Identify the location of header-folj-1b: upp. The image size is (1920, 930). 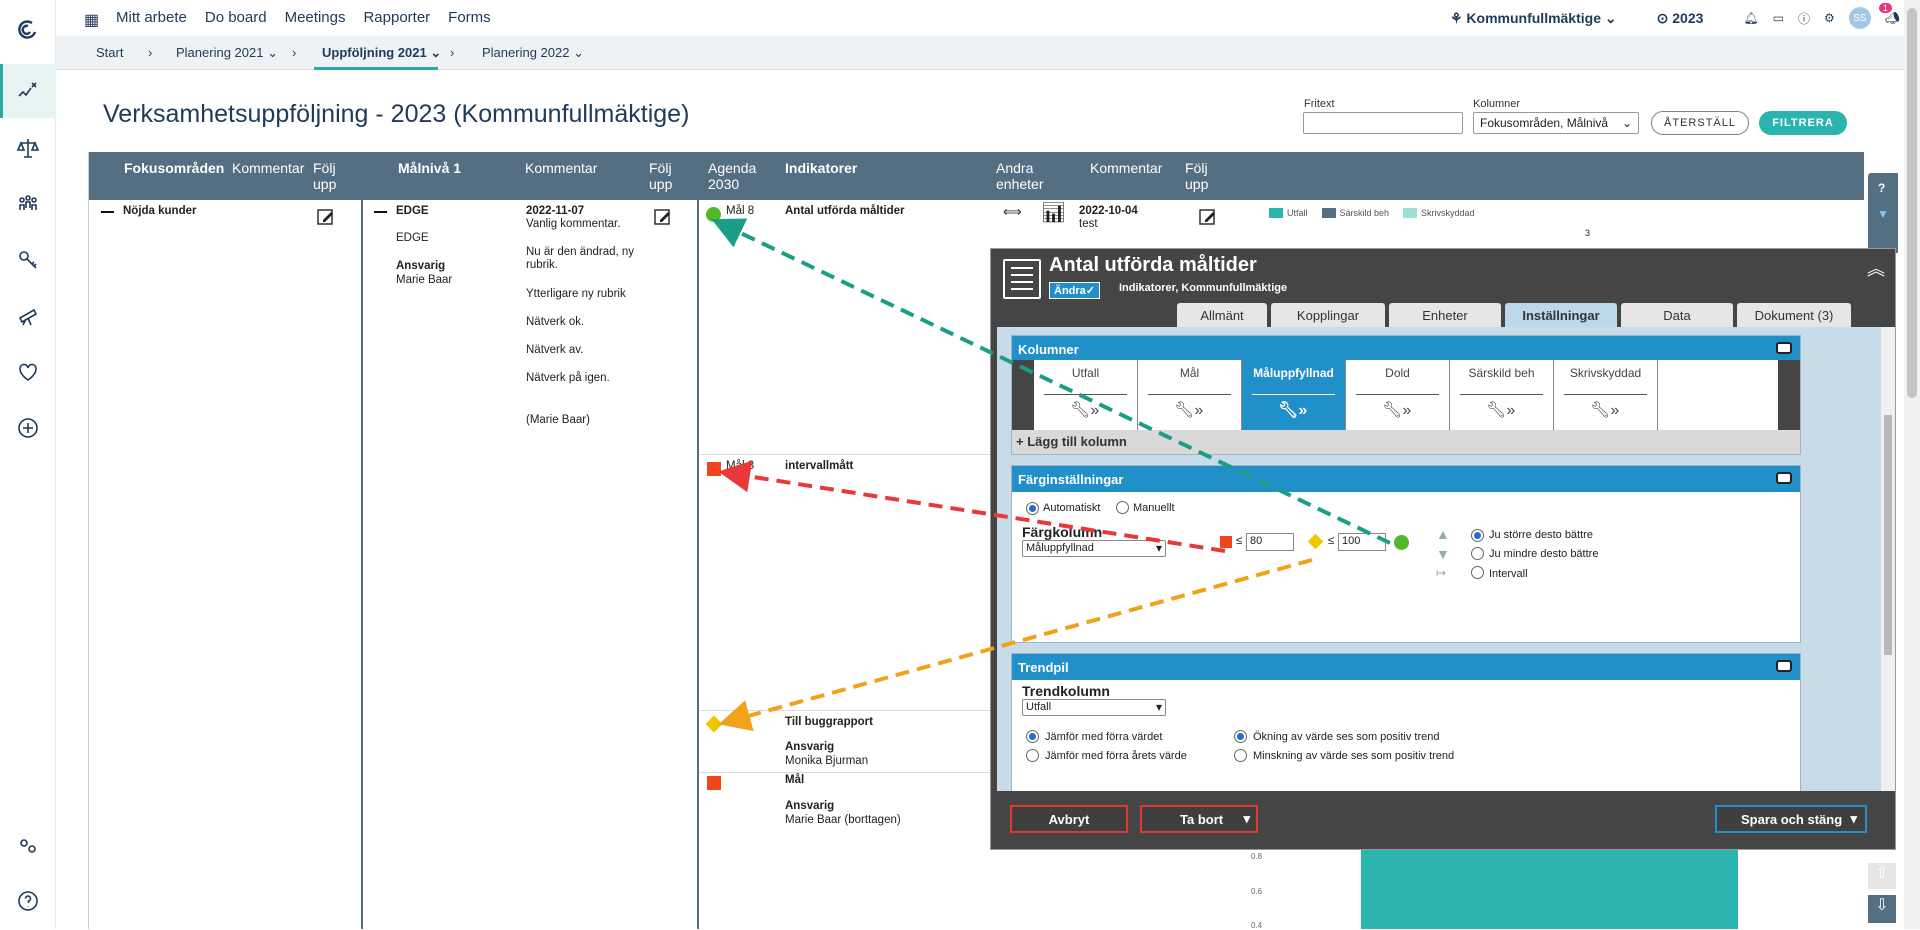
(325, 184).